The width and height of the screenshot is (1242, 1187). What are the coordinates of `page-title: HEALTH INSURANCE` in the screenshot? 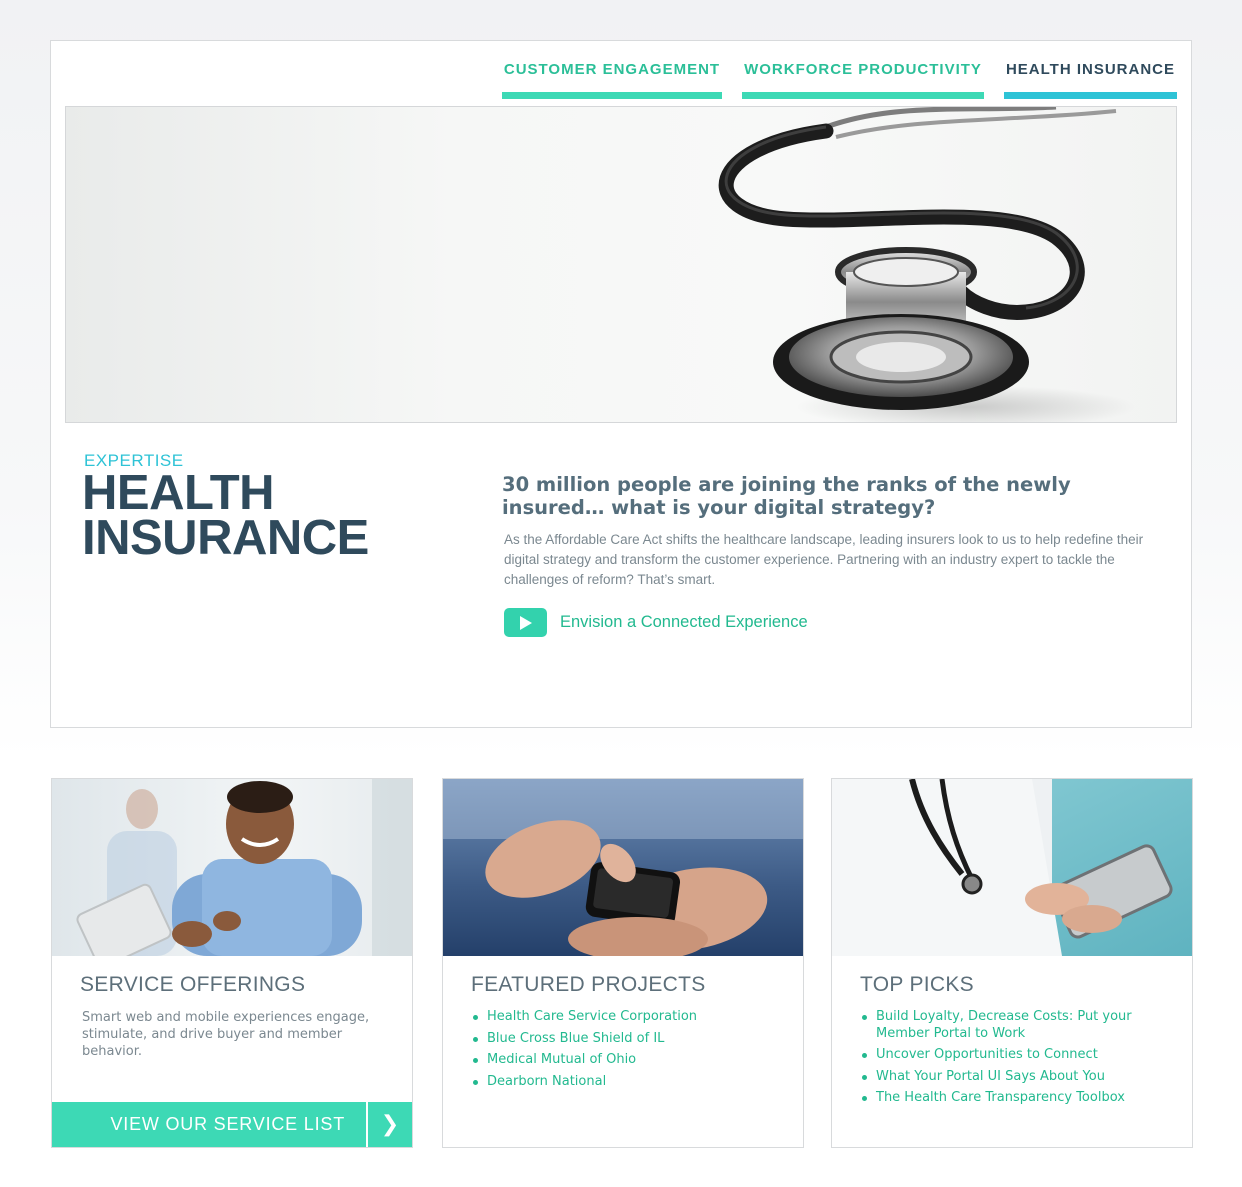 It's located at (225, 515).